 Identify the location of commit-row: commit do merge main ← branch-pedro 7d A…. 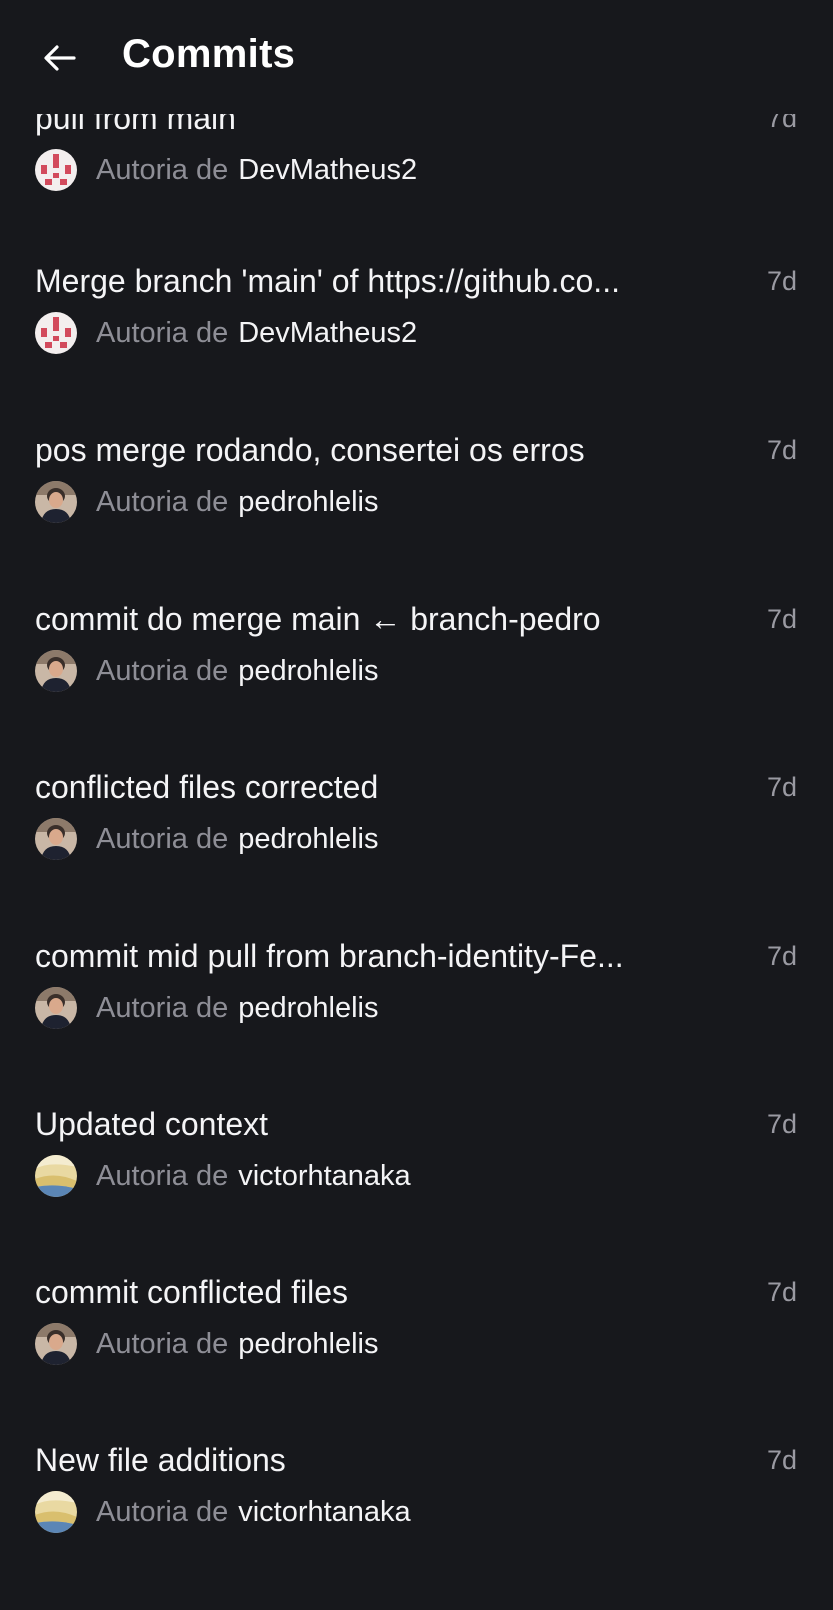
(416, 684).